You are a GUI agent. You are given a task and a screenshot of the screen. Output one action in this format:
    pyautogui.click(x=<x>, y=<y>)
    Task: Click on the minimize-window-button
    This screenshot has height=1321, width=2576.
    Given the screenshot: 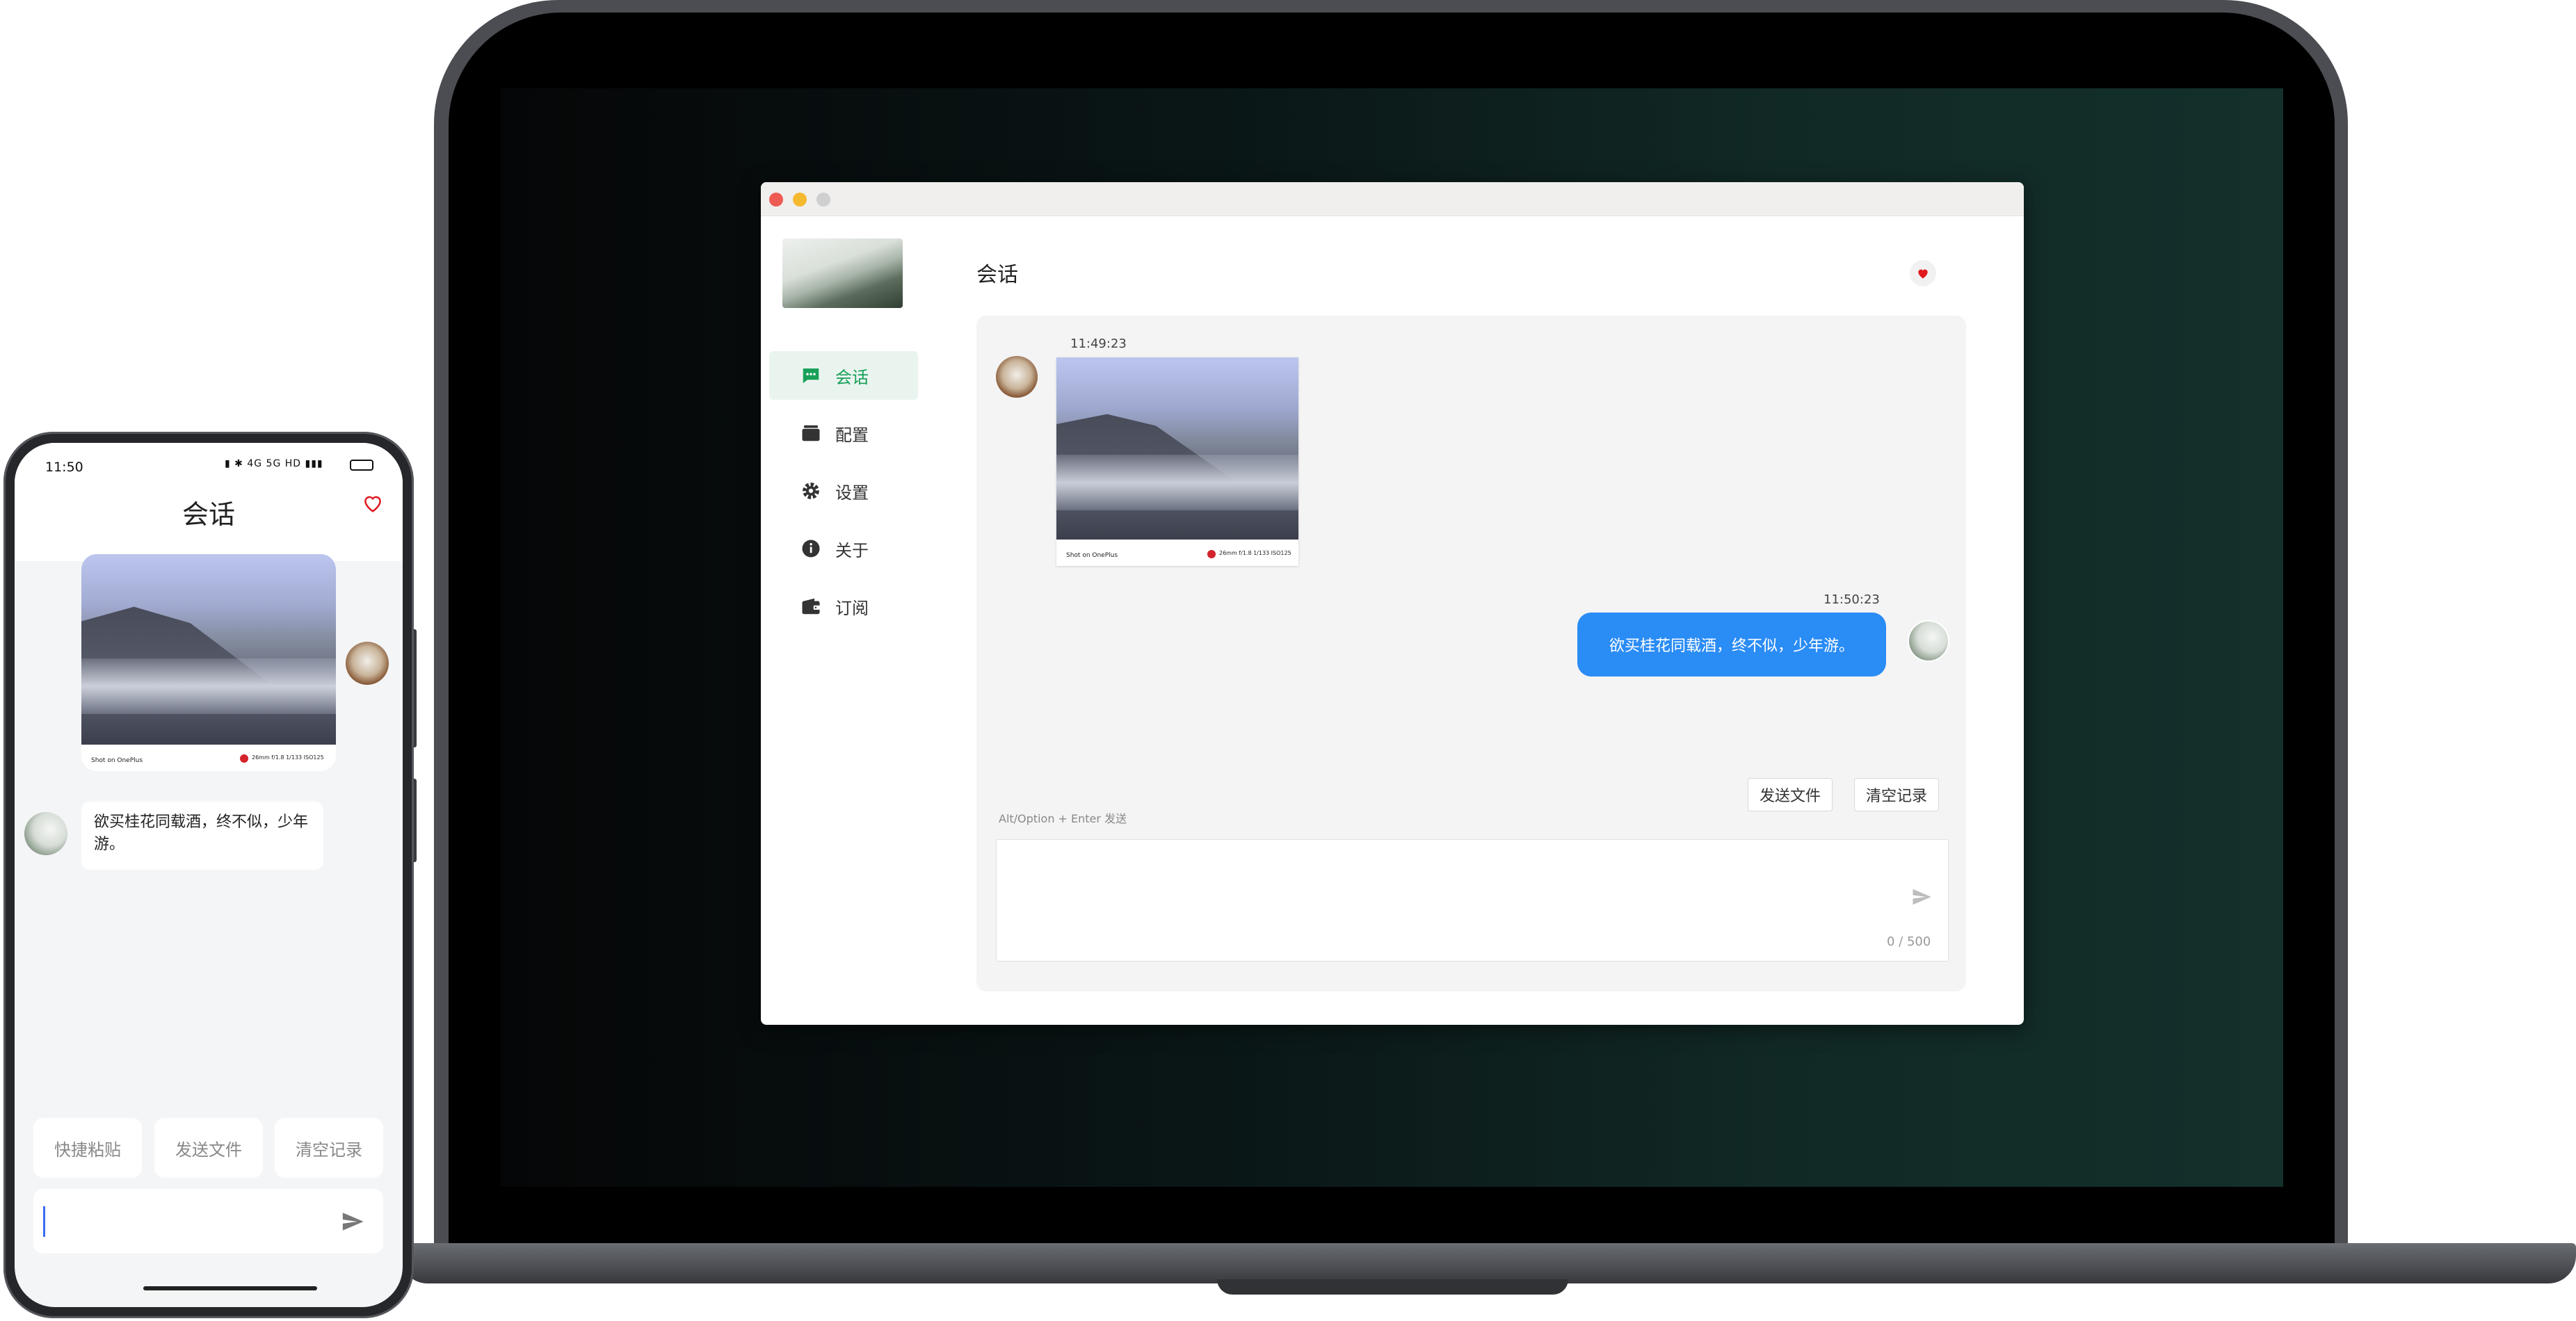 What is the action you would take?
    pyautogui.click(x=800, y=199)
    